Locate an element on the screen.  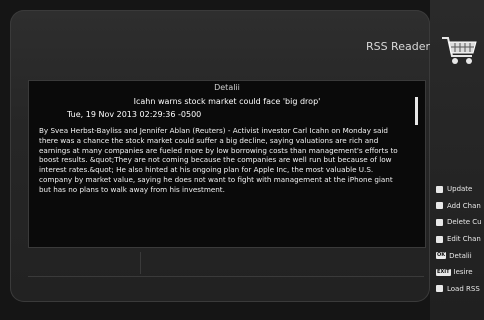
menu-item-delete-current: Delete Cu is located at coordinates (460, 222).